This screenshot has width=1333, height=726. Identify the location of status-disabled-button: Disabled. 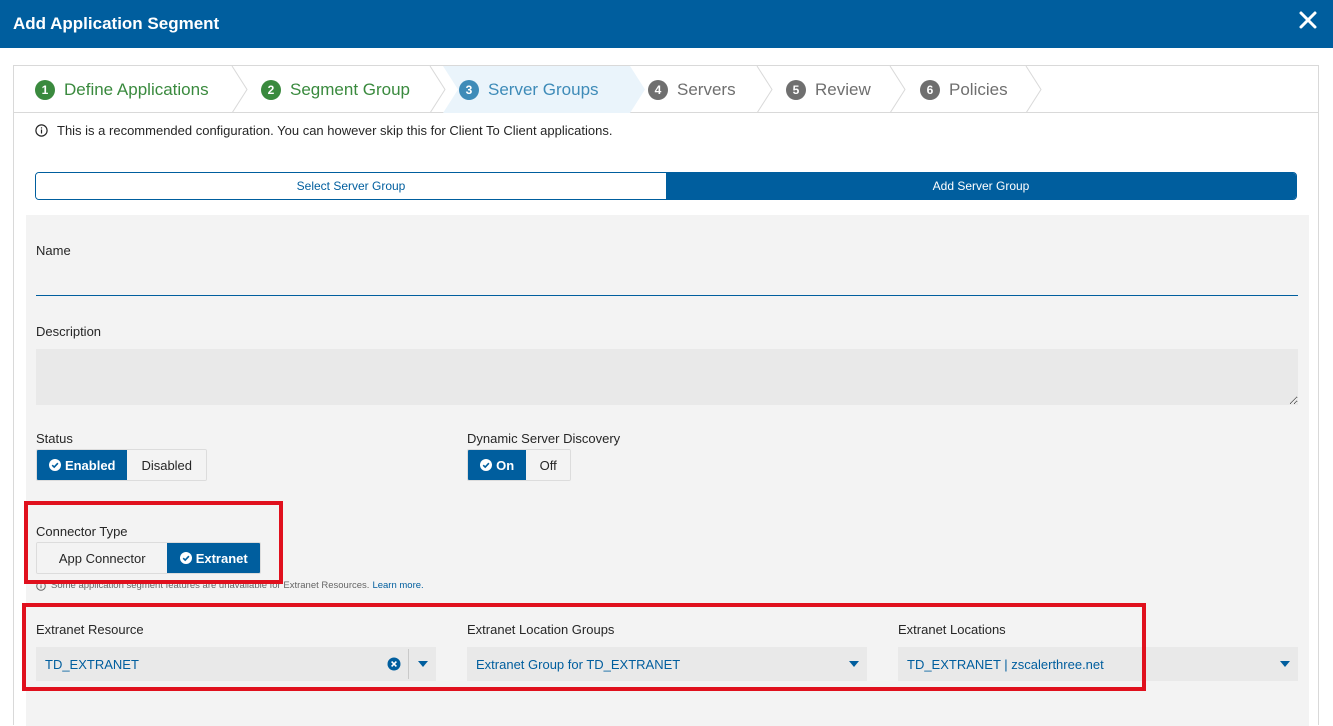
(166, 465).